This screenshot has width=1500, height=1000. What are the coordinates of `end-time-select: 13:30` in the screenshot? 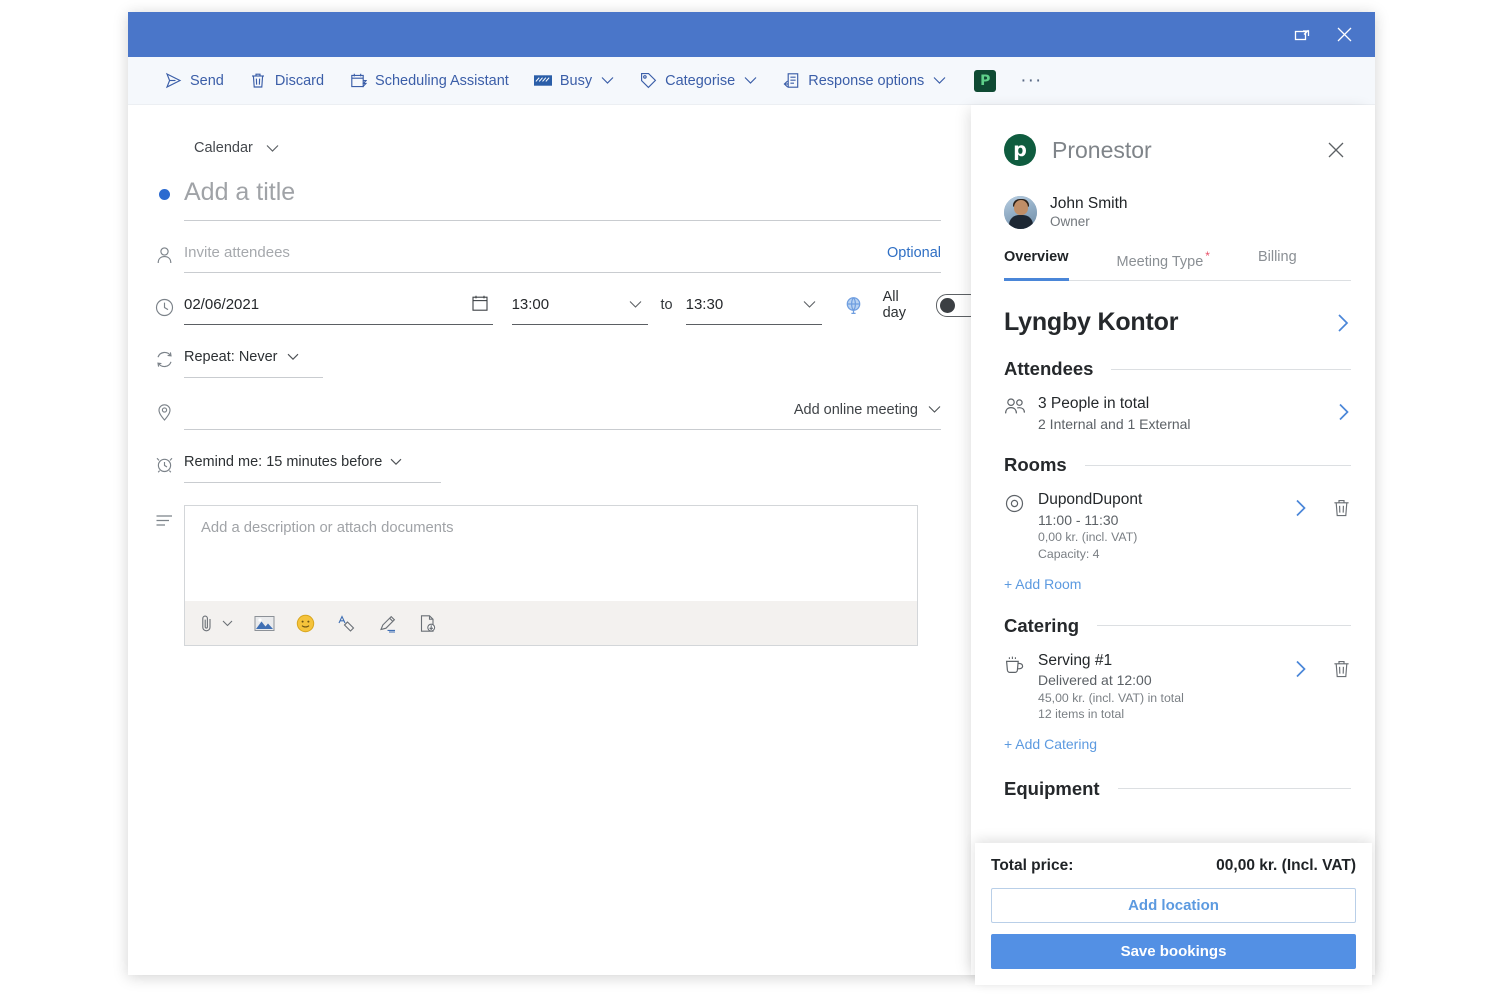 It's located at (753, 305).